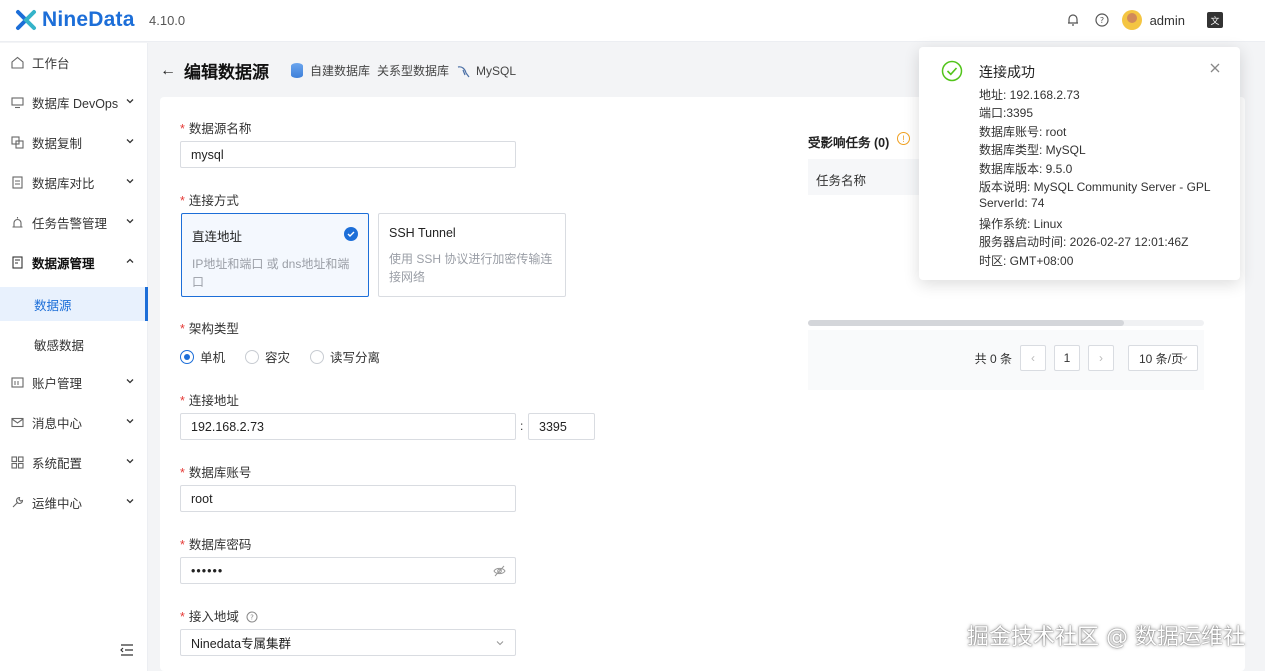 Image resolution: width=1265 pixels, height=671 pixels. What do you see at coordinates (209, 201) in the screenshot?
I see `field-label: * 连接方式` at bounding box center [209, 201].